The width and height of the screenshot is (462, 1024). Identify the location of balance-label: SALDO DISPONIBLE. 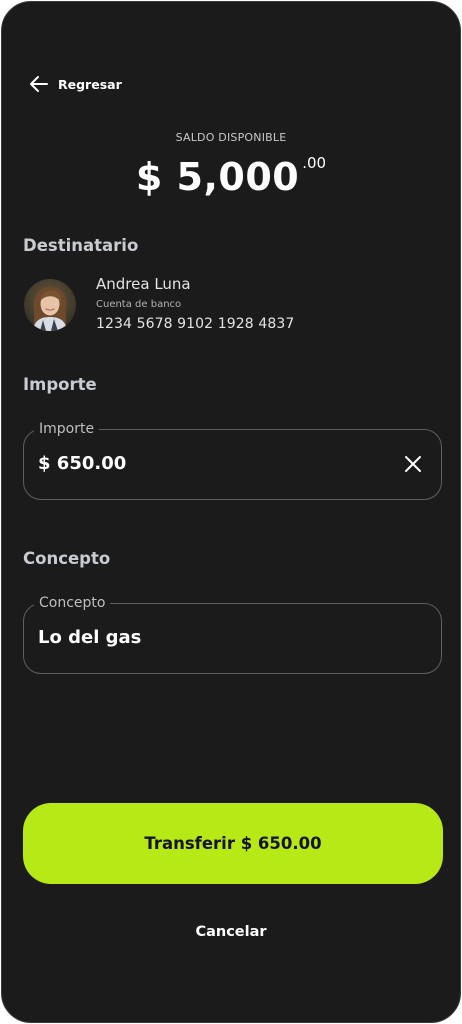
(231, 137).